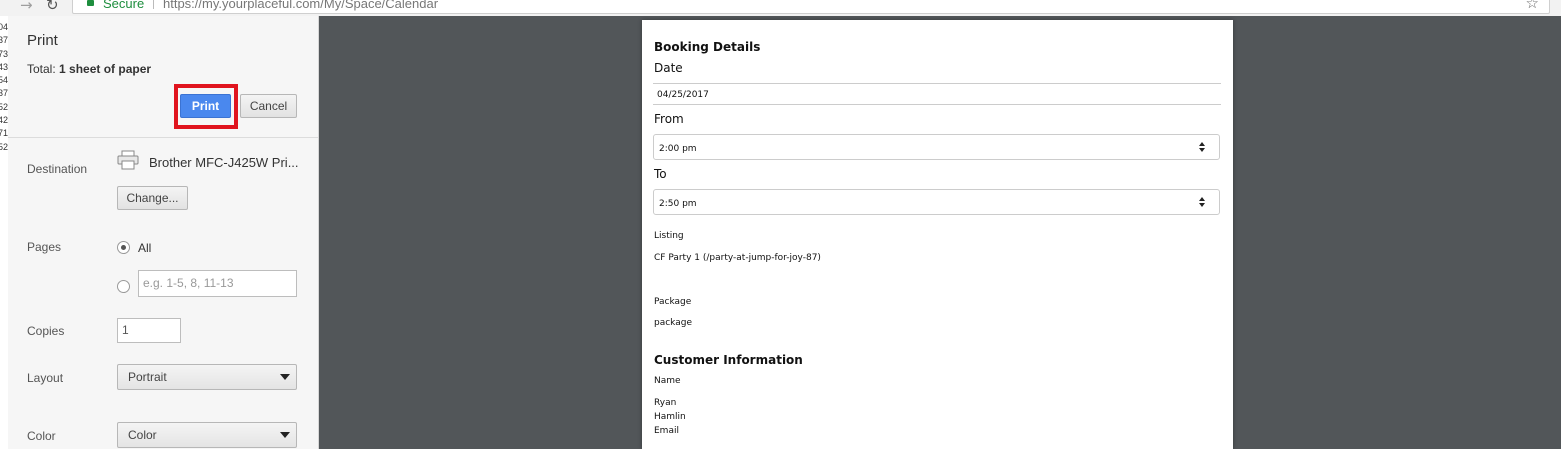  What do you see at coordinates (207, 377) in the screenshot?
I see `layout-select: Portrait` at bounding box center [207, 377].